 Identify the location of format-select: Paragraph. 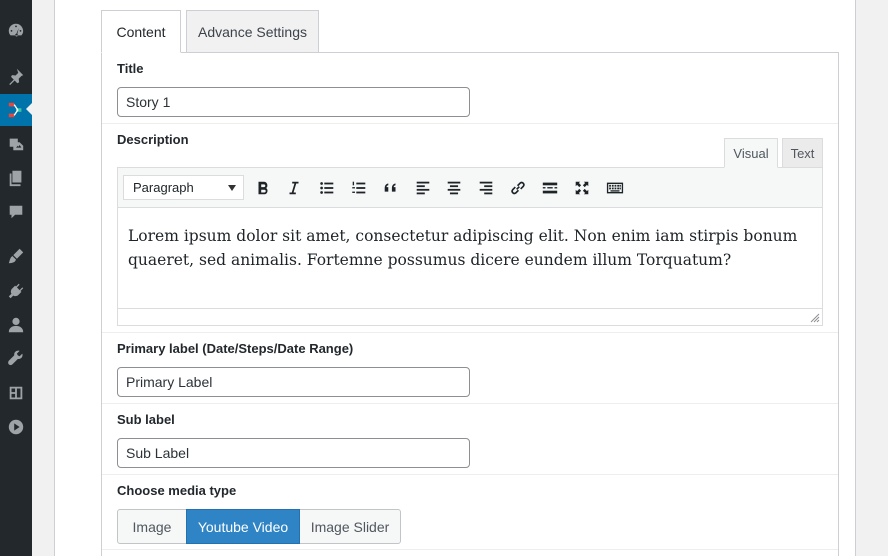
(183, 187).